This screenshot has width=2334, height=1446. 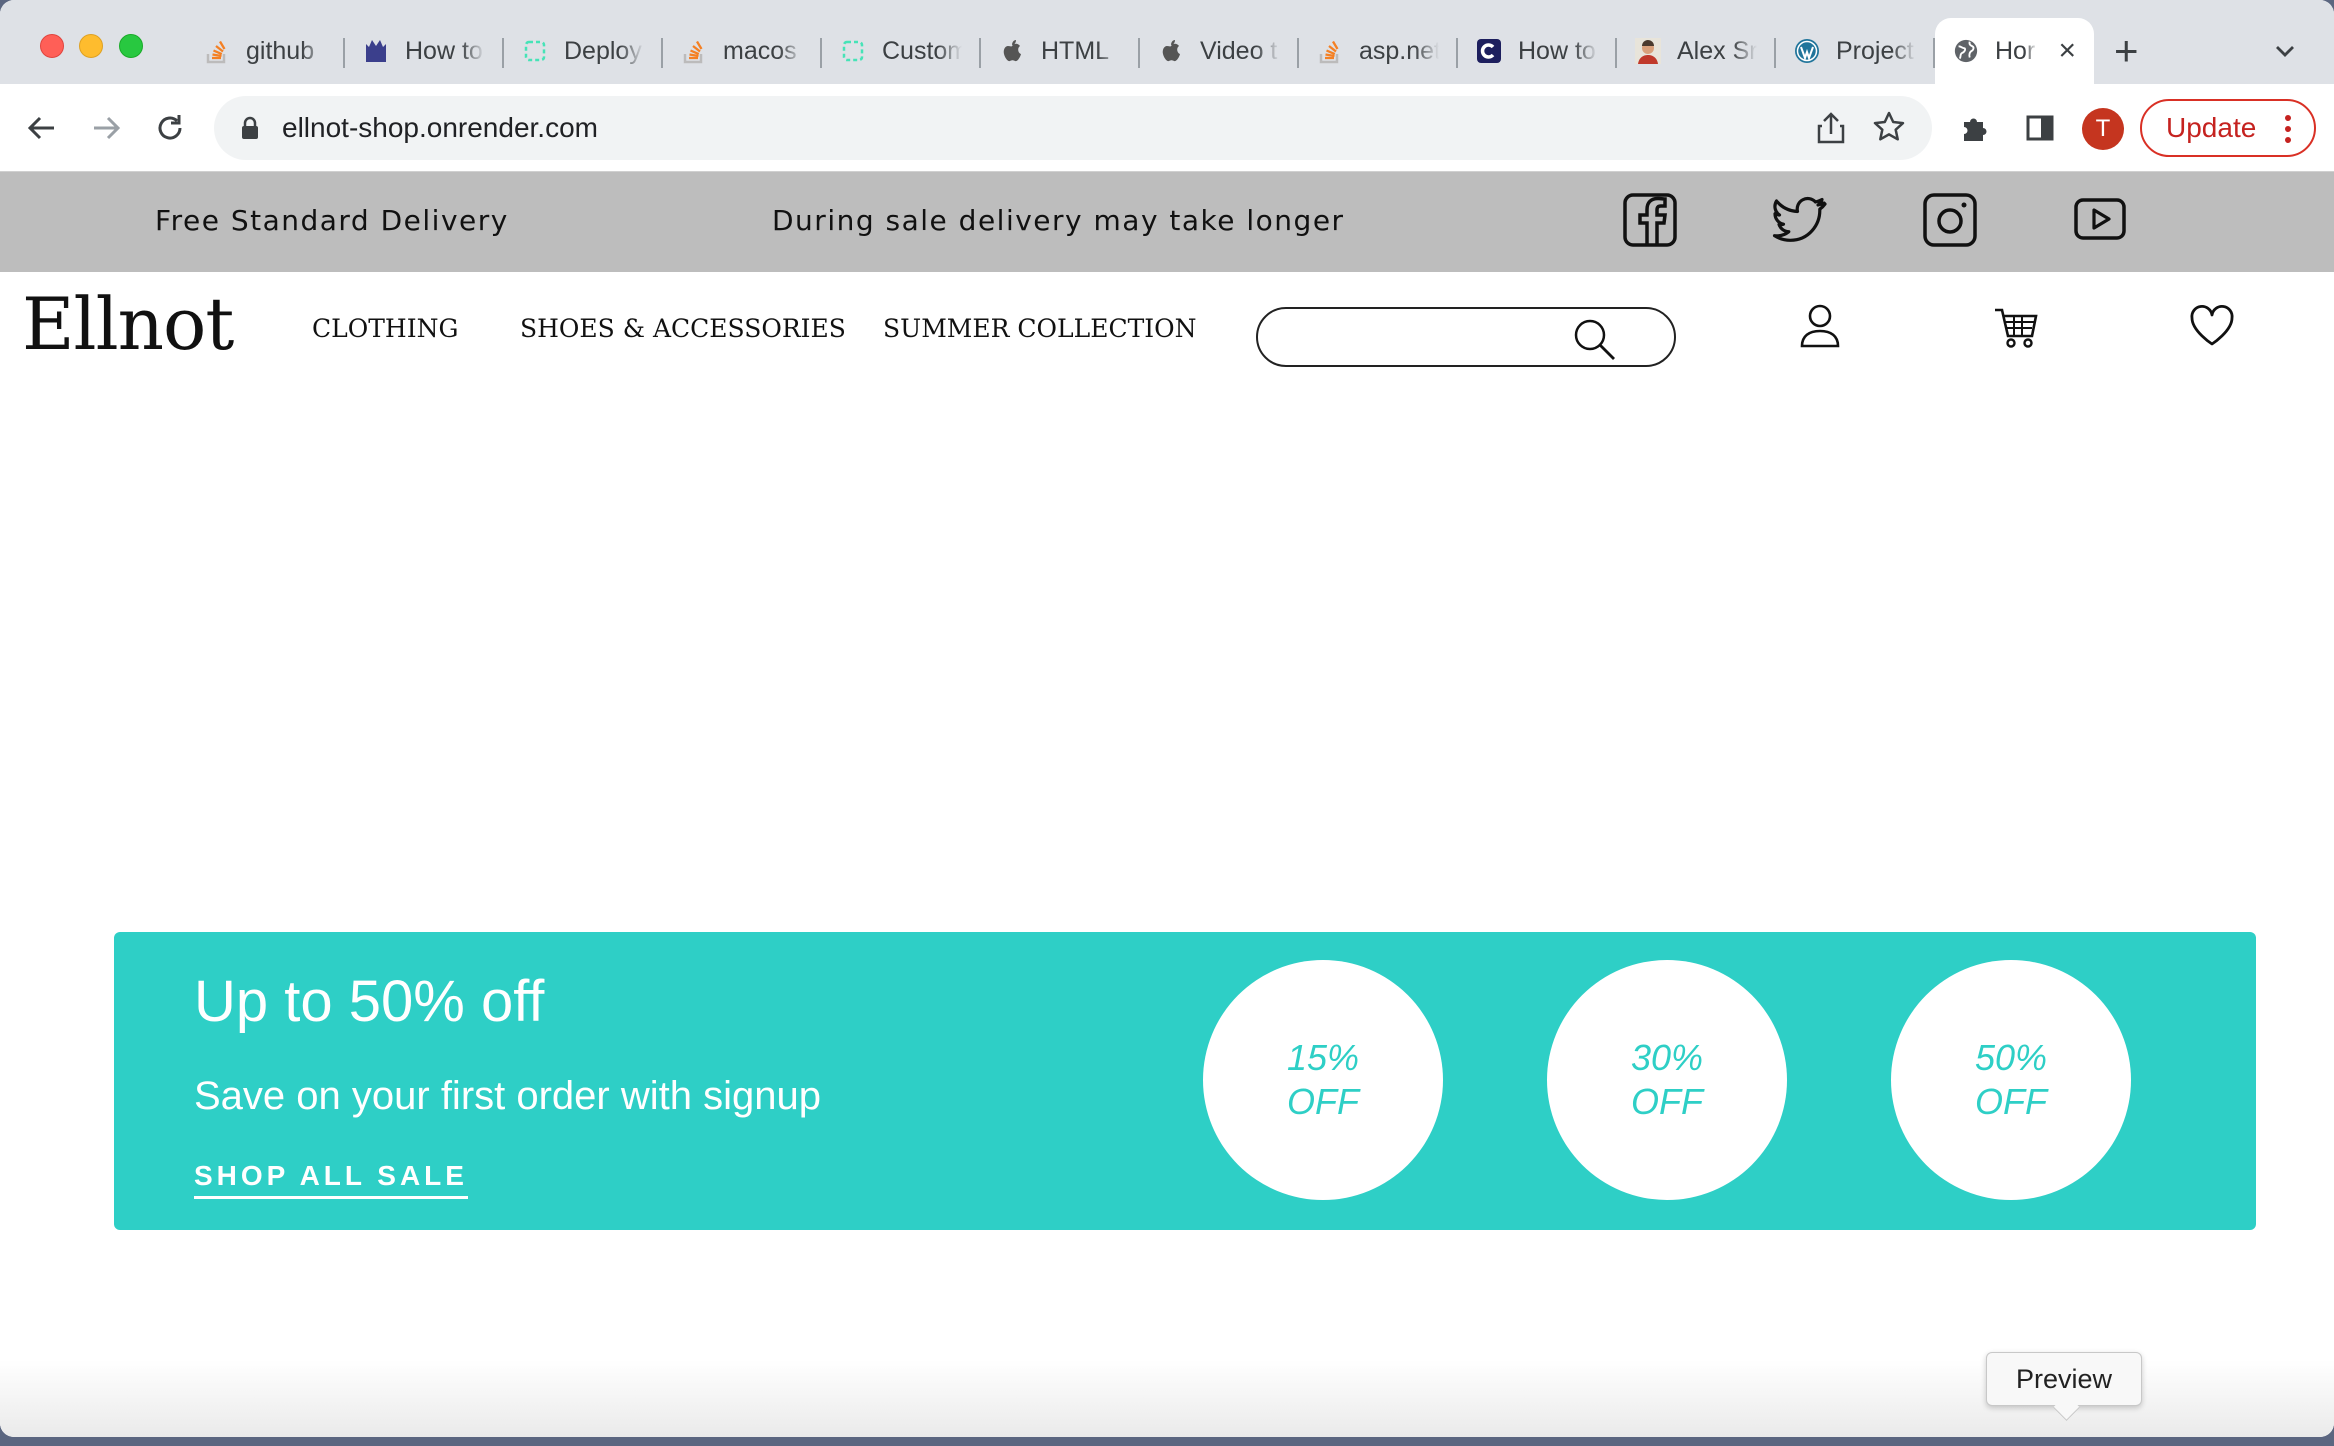 I want to click on browser-toolbar: ellnot-shop.onrender.com T Update, so click(x=1167, y=128).